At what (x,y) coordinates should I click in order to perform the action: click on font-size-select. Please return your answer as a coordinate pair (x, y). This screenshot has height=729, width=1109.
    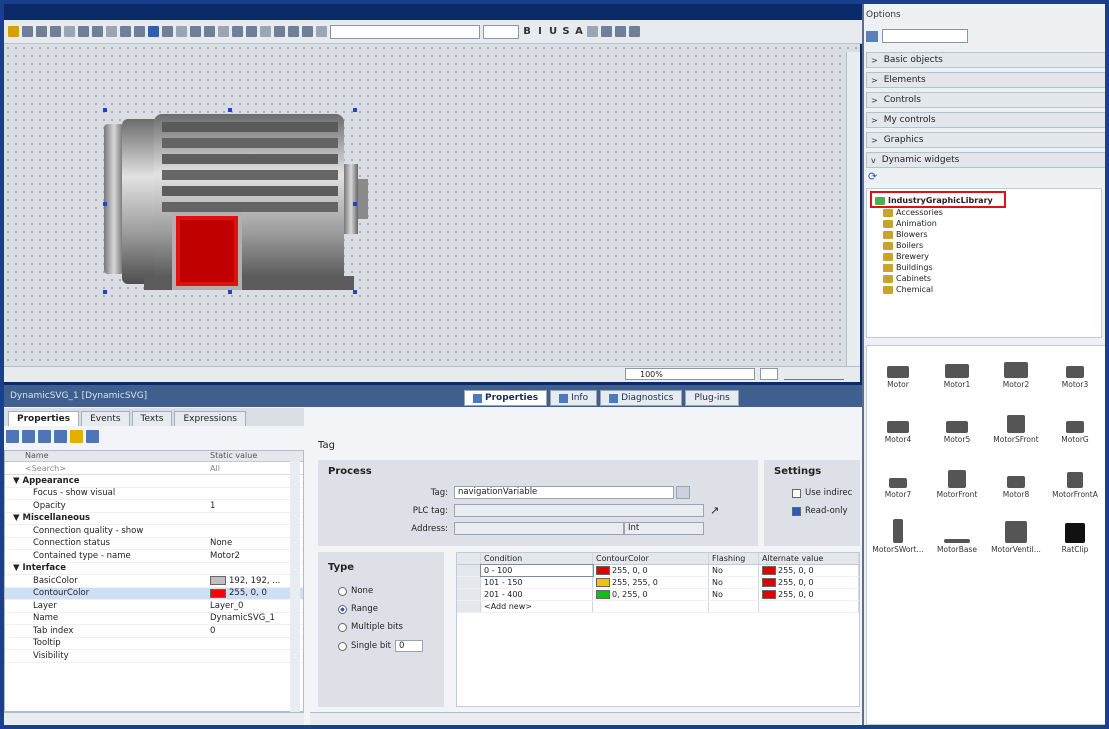
    Looking at the image, I should click on (501, 31).